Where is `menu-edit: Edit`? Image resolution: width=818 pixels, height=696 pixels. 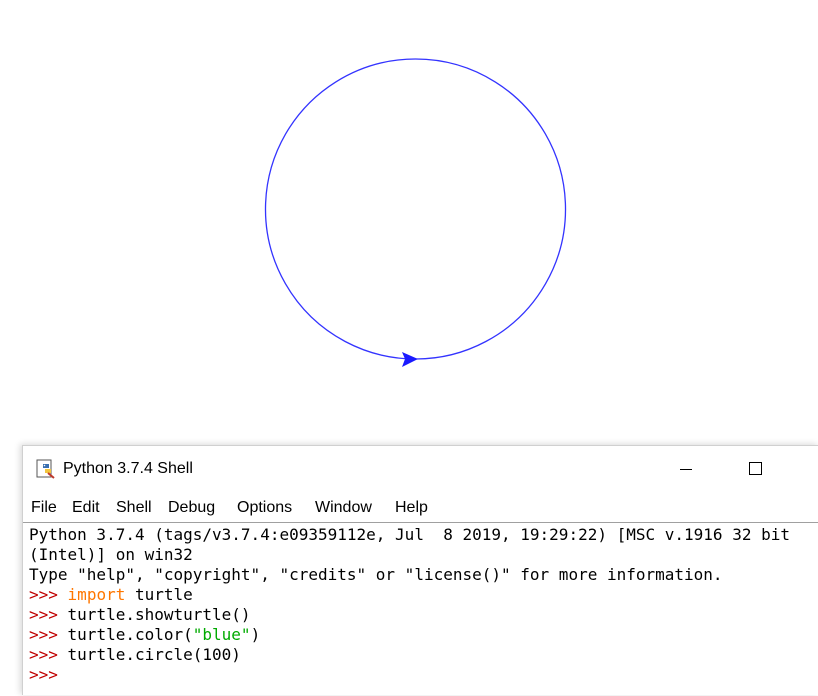
menu-edit: Edit is located at coordinates (86, 508).